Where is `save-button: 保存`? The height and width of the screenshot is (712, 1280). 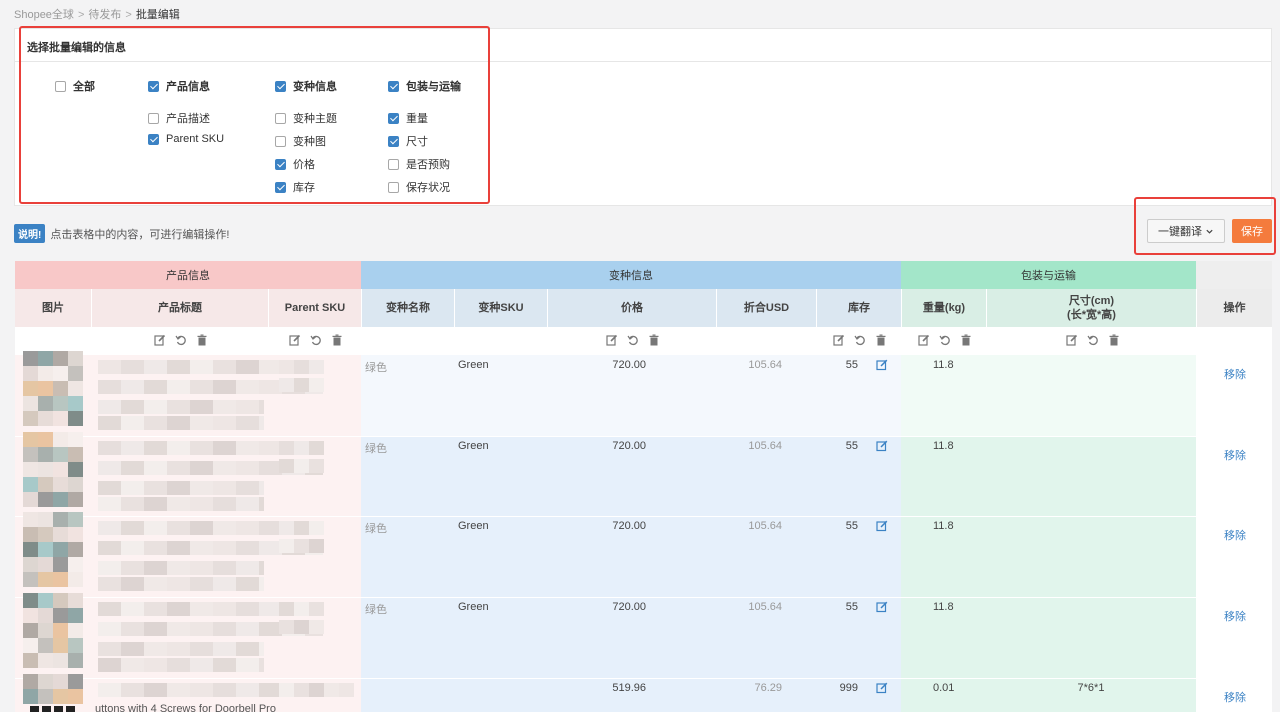 save-button: 保存 is located at coordinates (1252, 231).